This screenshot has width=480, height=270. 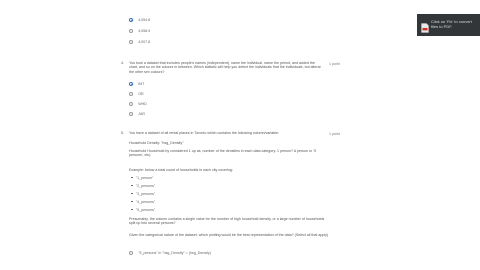 What do you see at coordinates (136, 84) in the screenshot?
I see `option-row: IMT` at bounding box center [136, 84].